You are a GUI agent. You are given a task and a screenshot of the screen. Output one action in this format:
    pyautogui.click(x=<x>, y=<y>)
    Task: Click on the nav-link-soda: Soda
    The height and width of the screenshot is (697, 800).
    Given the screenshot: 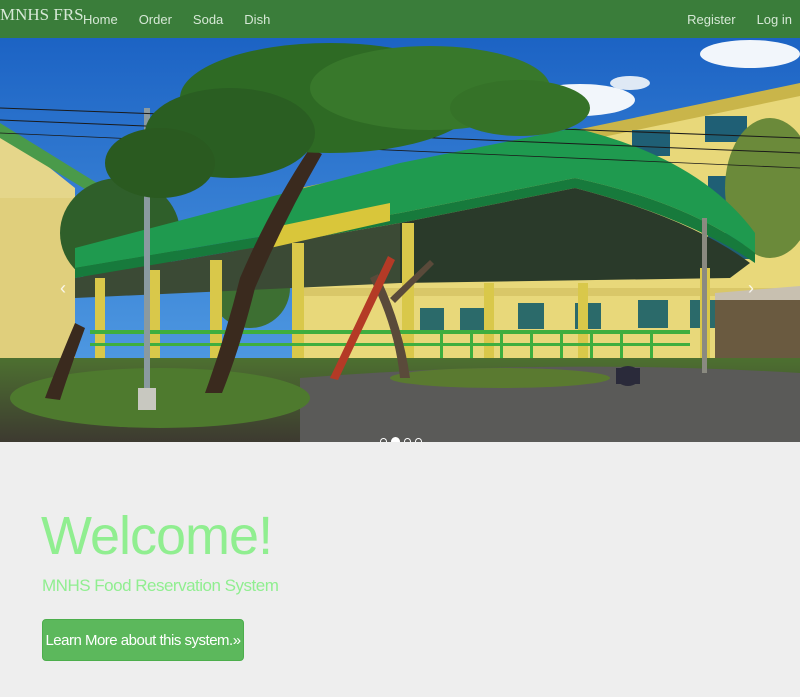 What is the action you would take?
    pyautogui.click(x=208, y=19)
    